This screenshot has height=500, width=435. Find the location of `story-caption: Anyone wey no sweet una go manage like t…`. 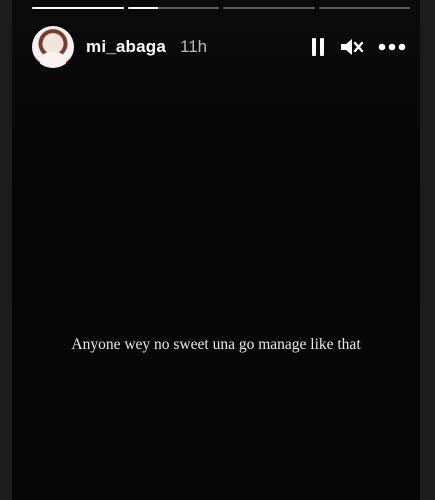

story-caption: Anyone wey no sweet una go manage like t… is located at coordinates (216, 344).